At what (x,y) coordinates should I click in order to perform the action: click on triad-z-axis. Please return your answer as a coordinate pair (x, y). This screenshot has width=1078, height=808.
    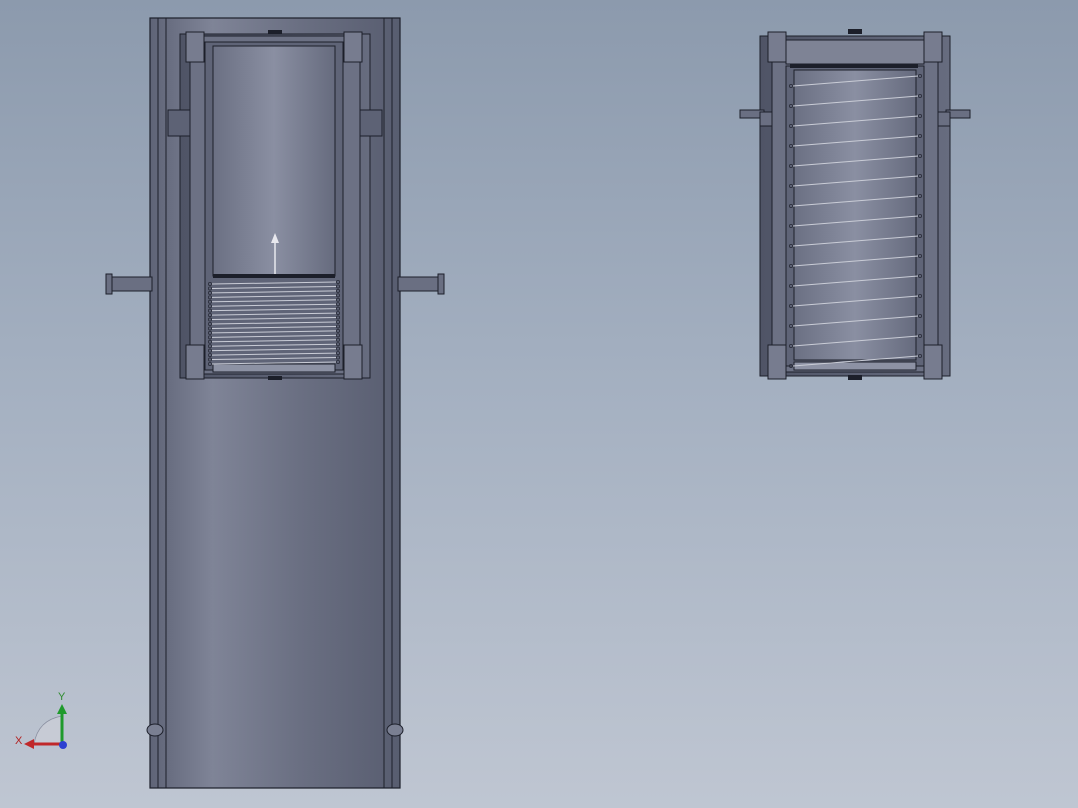
    Looking at the image, I should click on (63, 745).